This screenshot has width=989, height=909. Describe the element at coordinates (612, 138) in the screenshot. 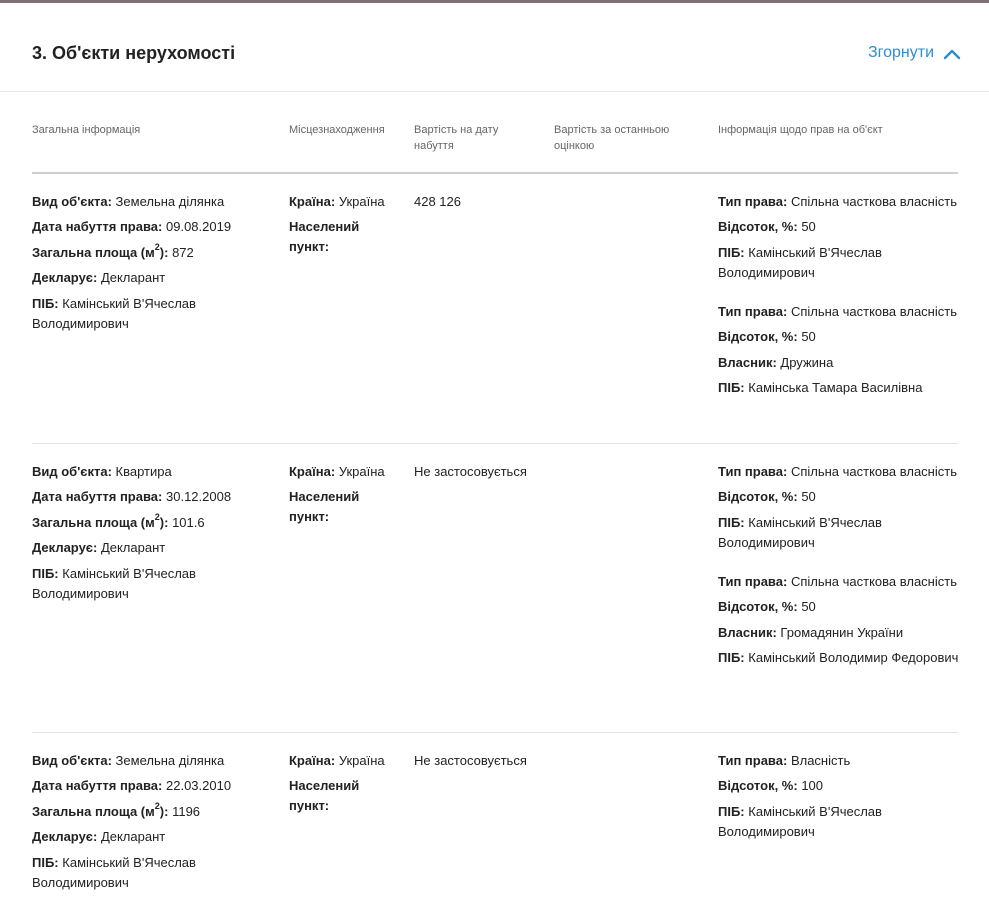

I see `column-header-value-assessment: Вартість за останньою оцінкою` at that location.